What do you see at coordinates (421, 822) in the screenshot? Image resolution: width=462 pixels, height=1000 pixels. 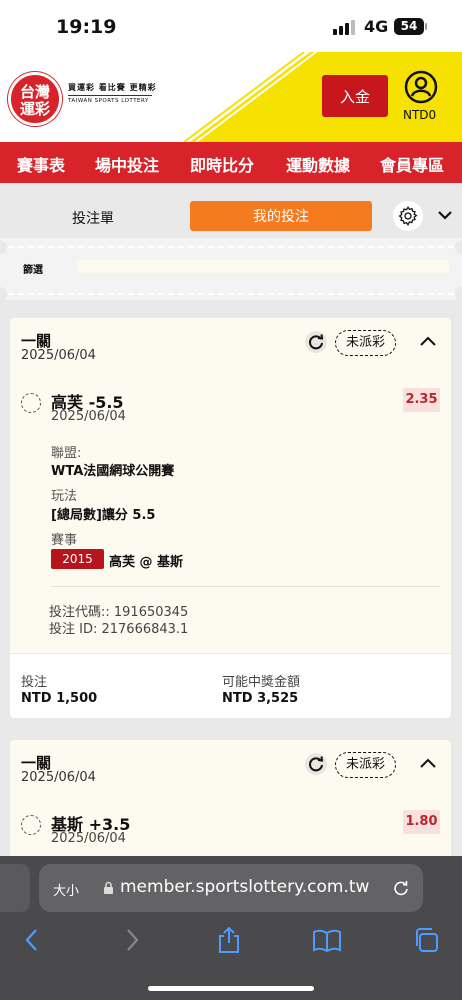 I see `odds-badge: 1.80` at bounding box center [421, 822].